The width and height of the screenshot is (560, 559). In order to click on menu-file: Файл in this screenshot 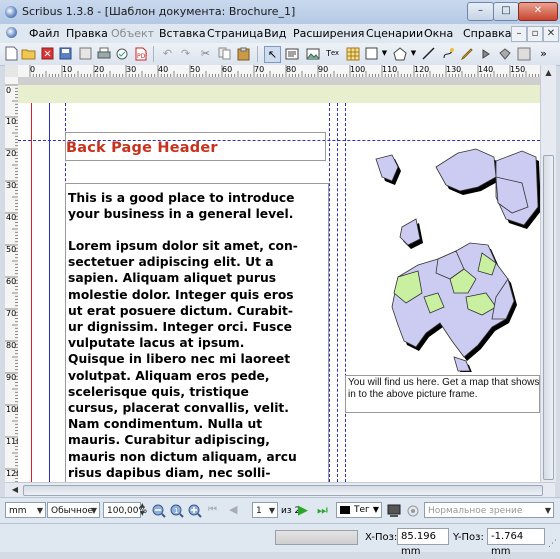, I will do `click(44, 33)`.